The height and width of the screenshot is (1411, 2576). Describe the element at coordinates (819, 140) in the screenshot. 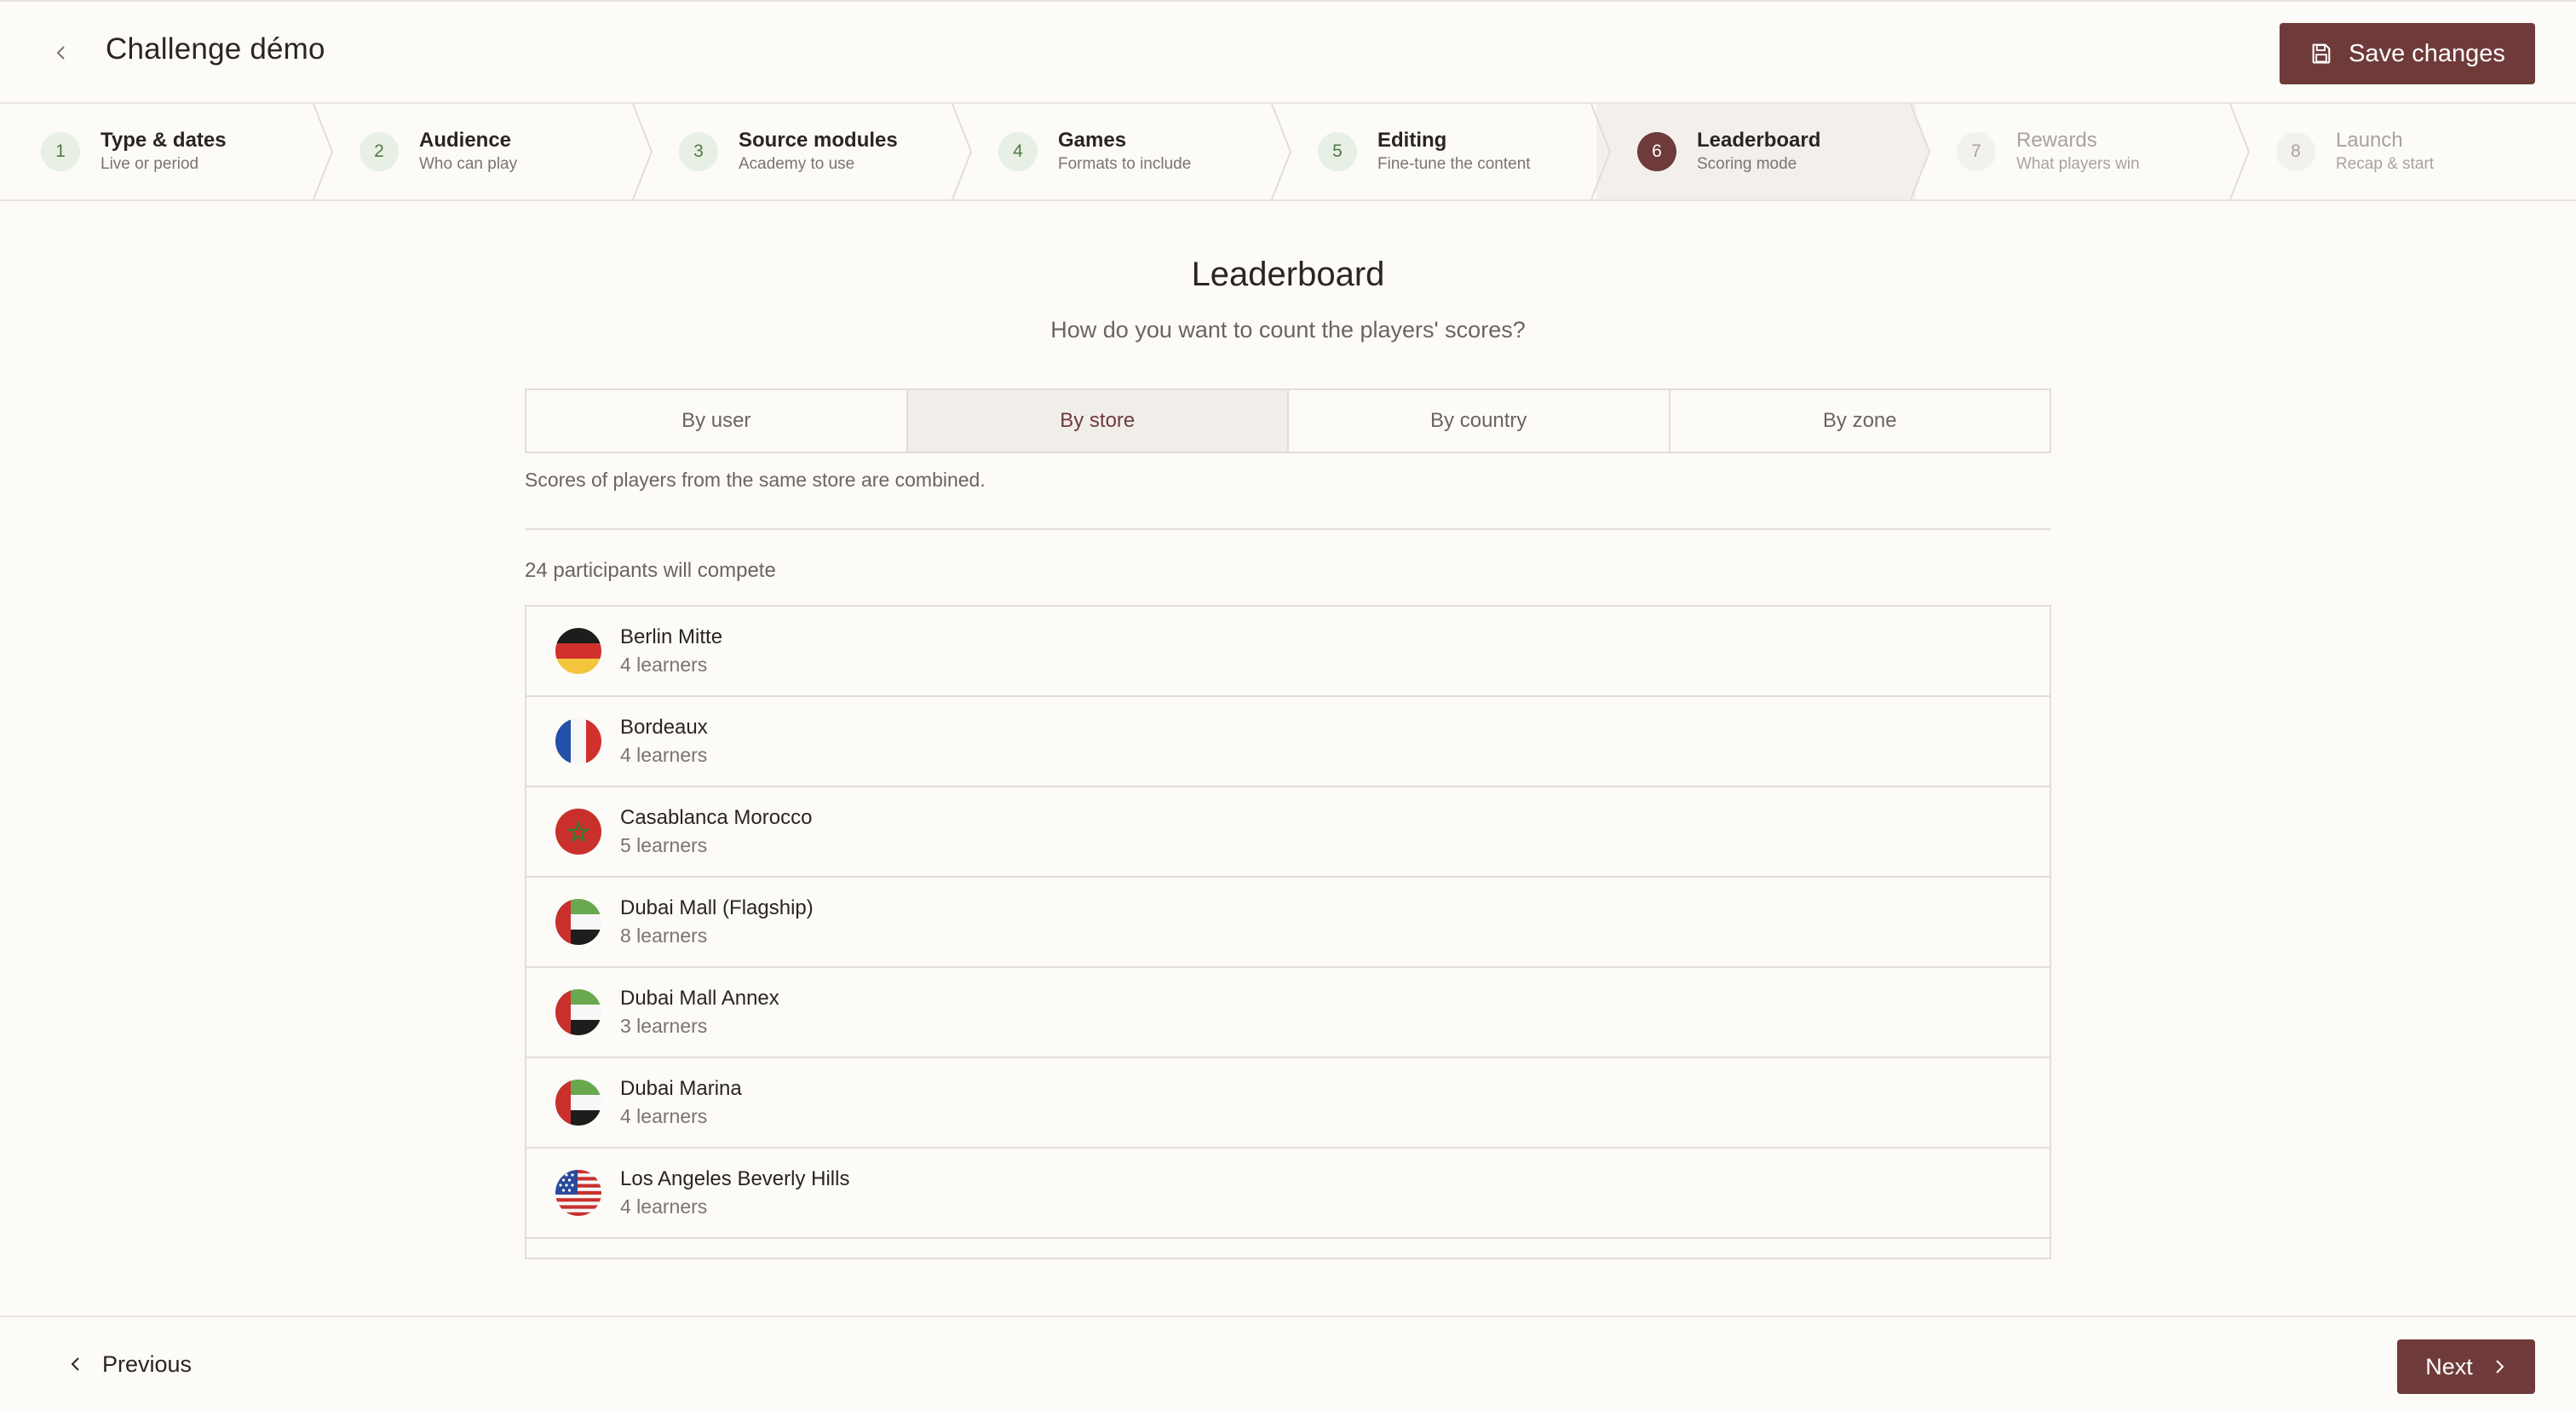

I see `step-title: Source modules` at that location.